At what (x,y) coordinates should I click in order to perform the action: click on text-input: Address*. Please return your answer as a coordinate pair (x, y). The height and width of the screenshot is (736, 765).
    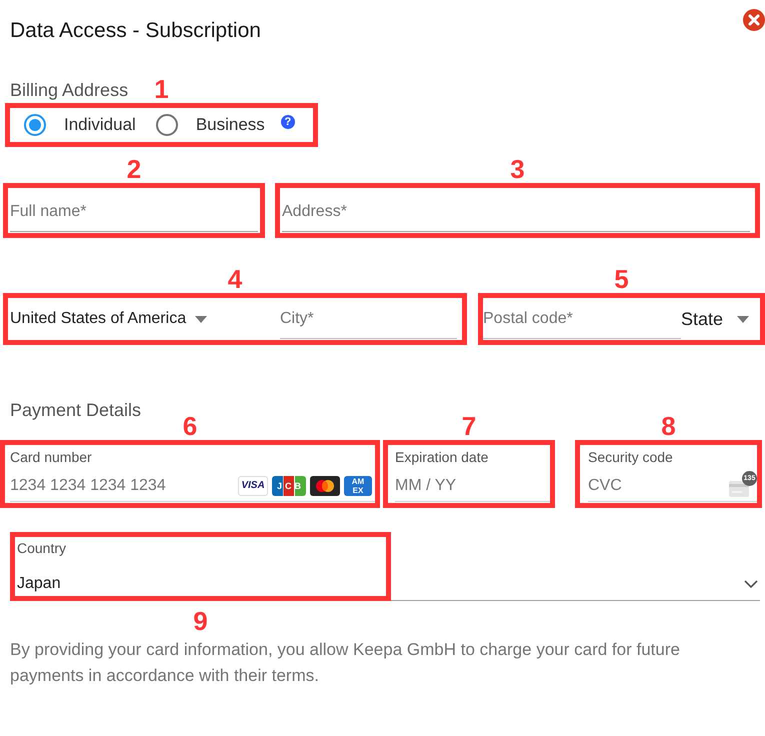
    Looking at the image, I should click on (516, 212).